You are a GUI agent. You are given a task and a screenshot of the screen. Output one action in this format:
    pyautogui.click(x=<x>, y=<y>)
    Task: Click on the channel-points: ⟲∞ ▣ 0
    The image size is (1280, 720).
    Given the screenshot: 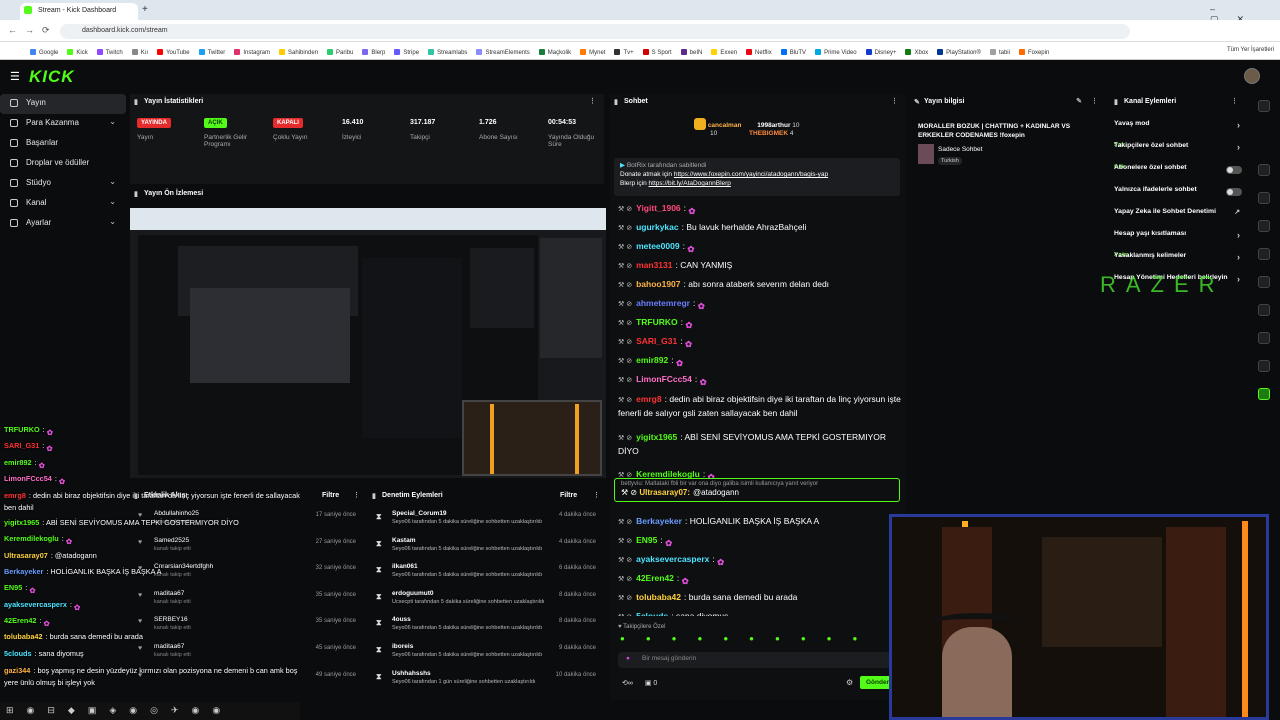 What is the action you would take?
    pyautogui.click(x=639, y=683)
    